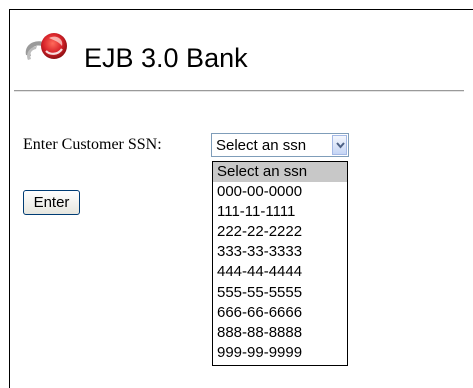 The height and width of the screenshot is (388, 473). What do you see at coordinates (280, 293) in the screenshot?
I see `ssn-option: 555-55-5555` at bounding box center [280, 293].